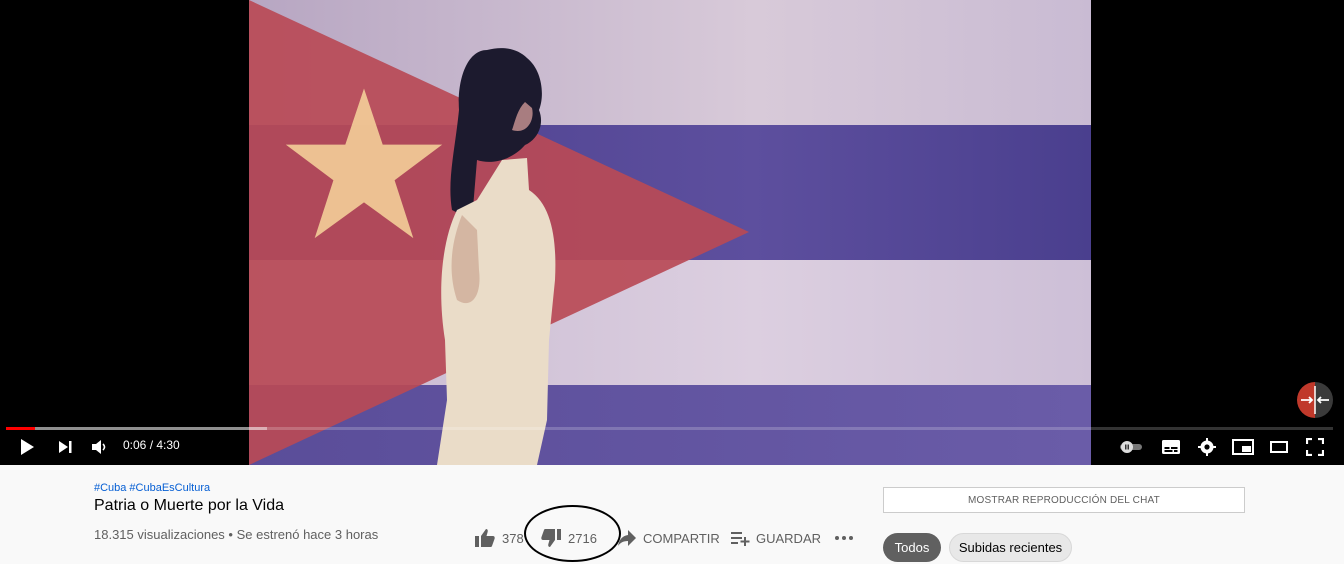 This screenshot has width=1344, height=564. What do you see at coordinates (1010, 547) in the screenshot?
I see `chip-recent-uploads: Subidas recientes` at bounding box center [1010, 547].